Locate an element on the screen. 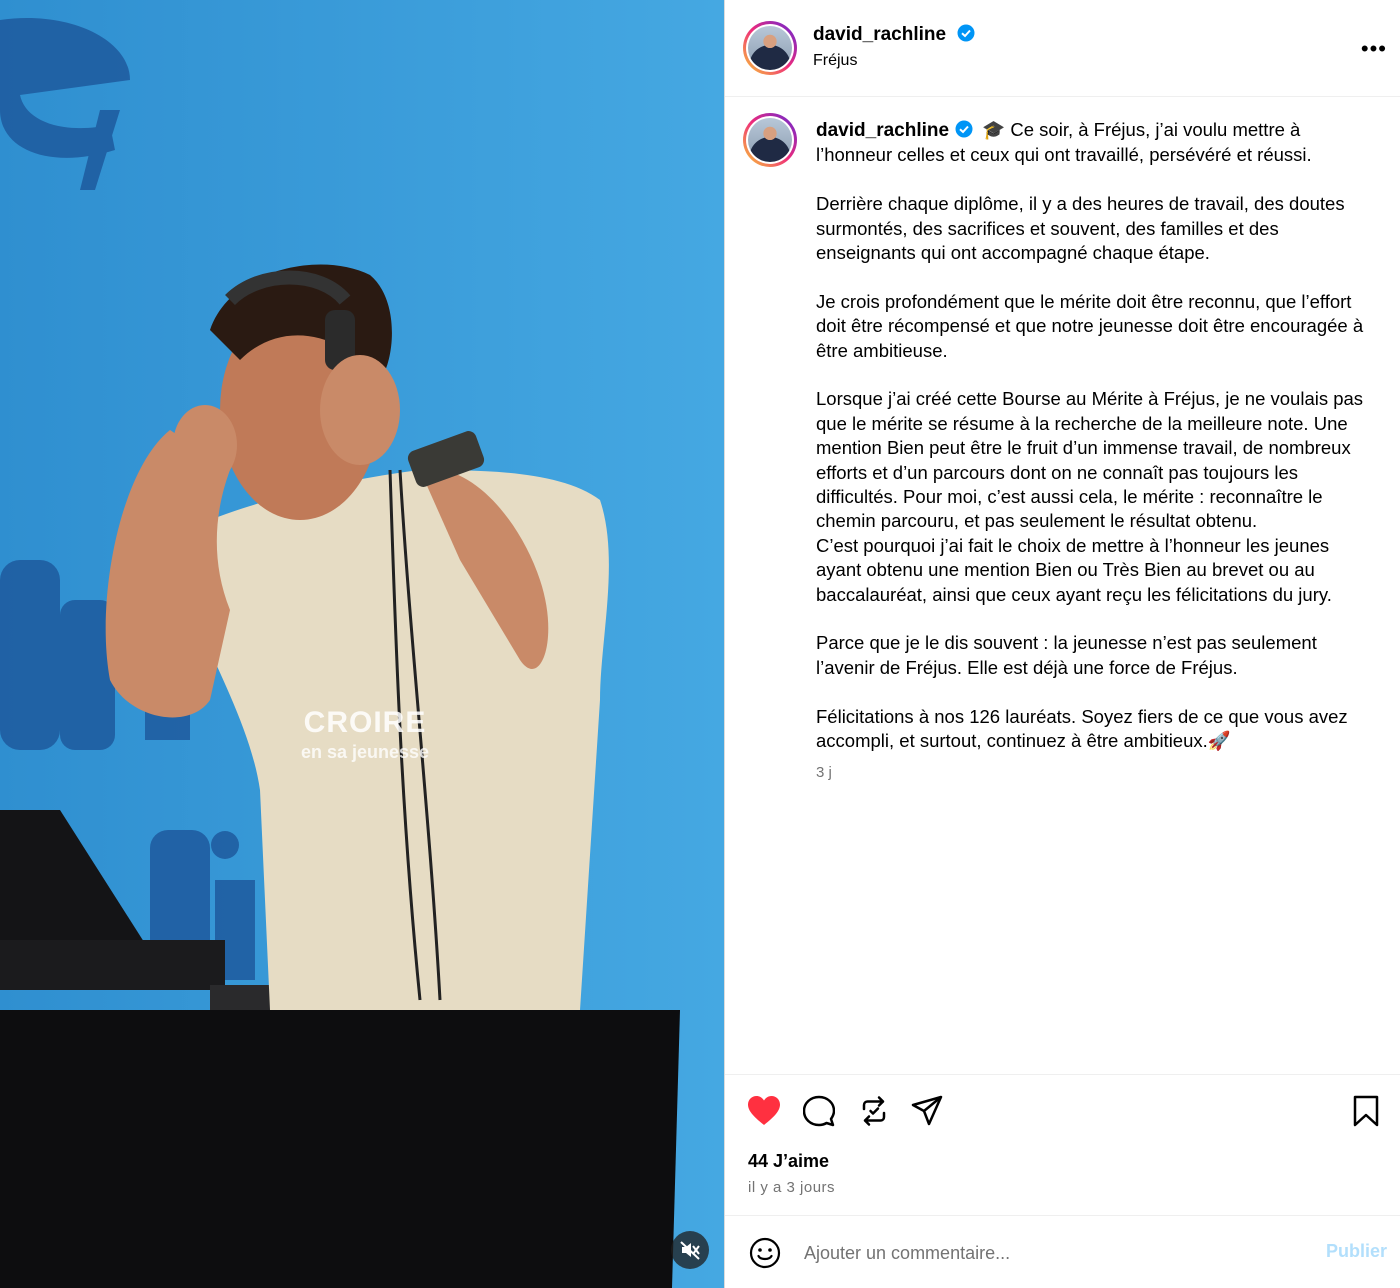  comment-input is located at coordinates (1039, 1253).